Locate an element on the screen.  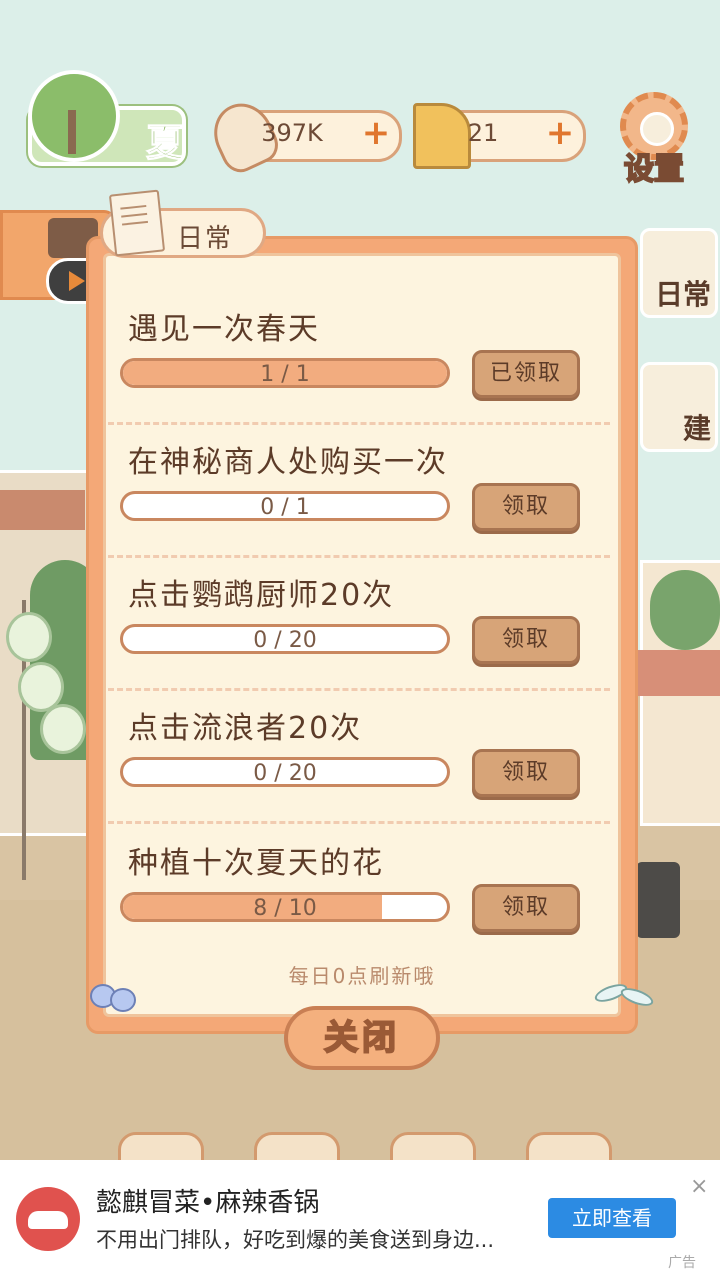
progress-text: 8 / 10 is located at coordinates (285, 908).